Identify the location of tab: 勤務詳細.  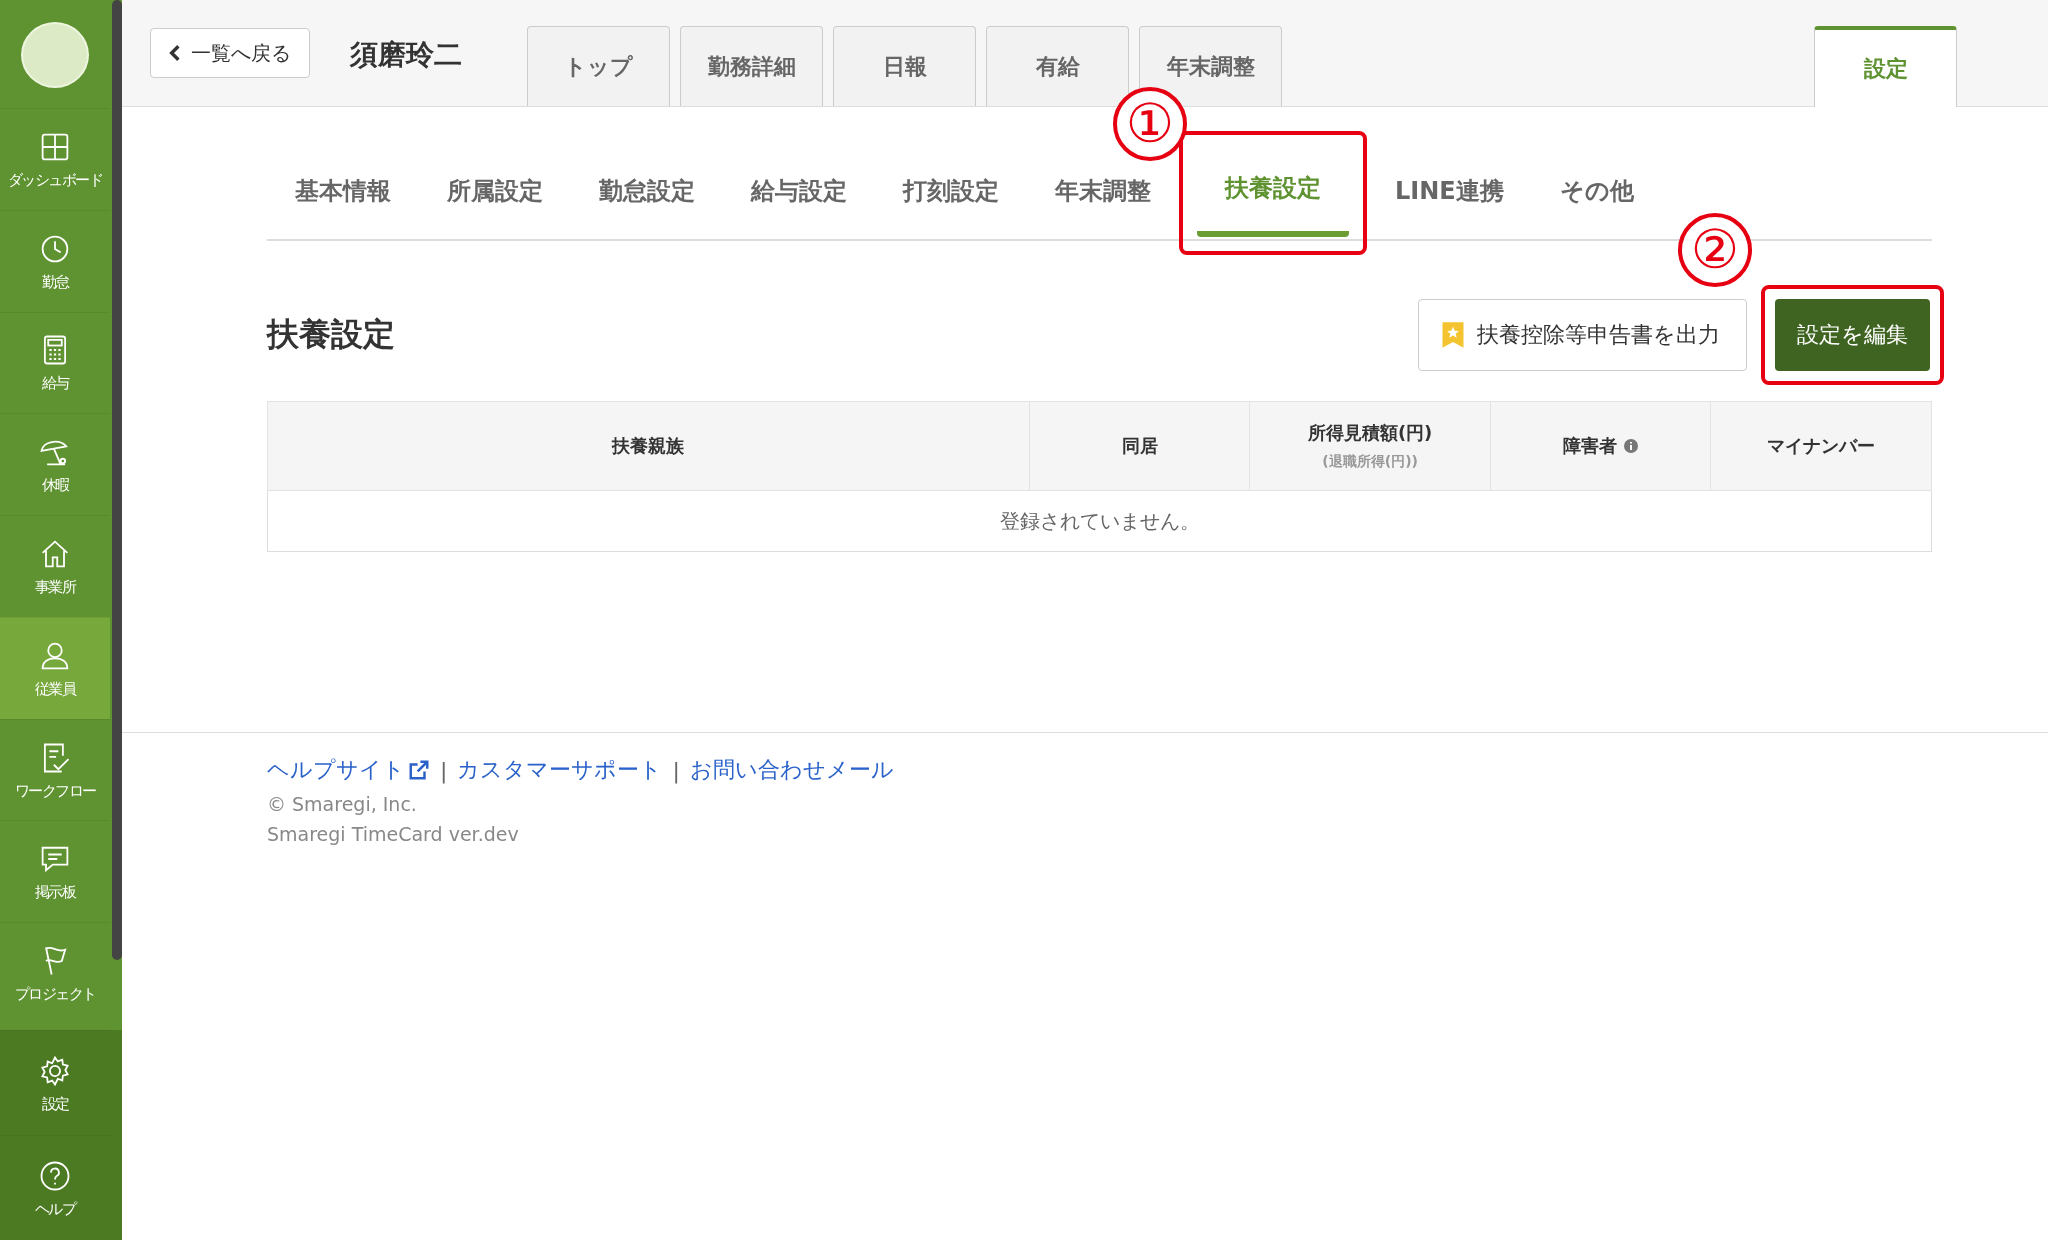
(751, 66).